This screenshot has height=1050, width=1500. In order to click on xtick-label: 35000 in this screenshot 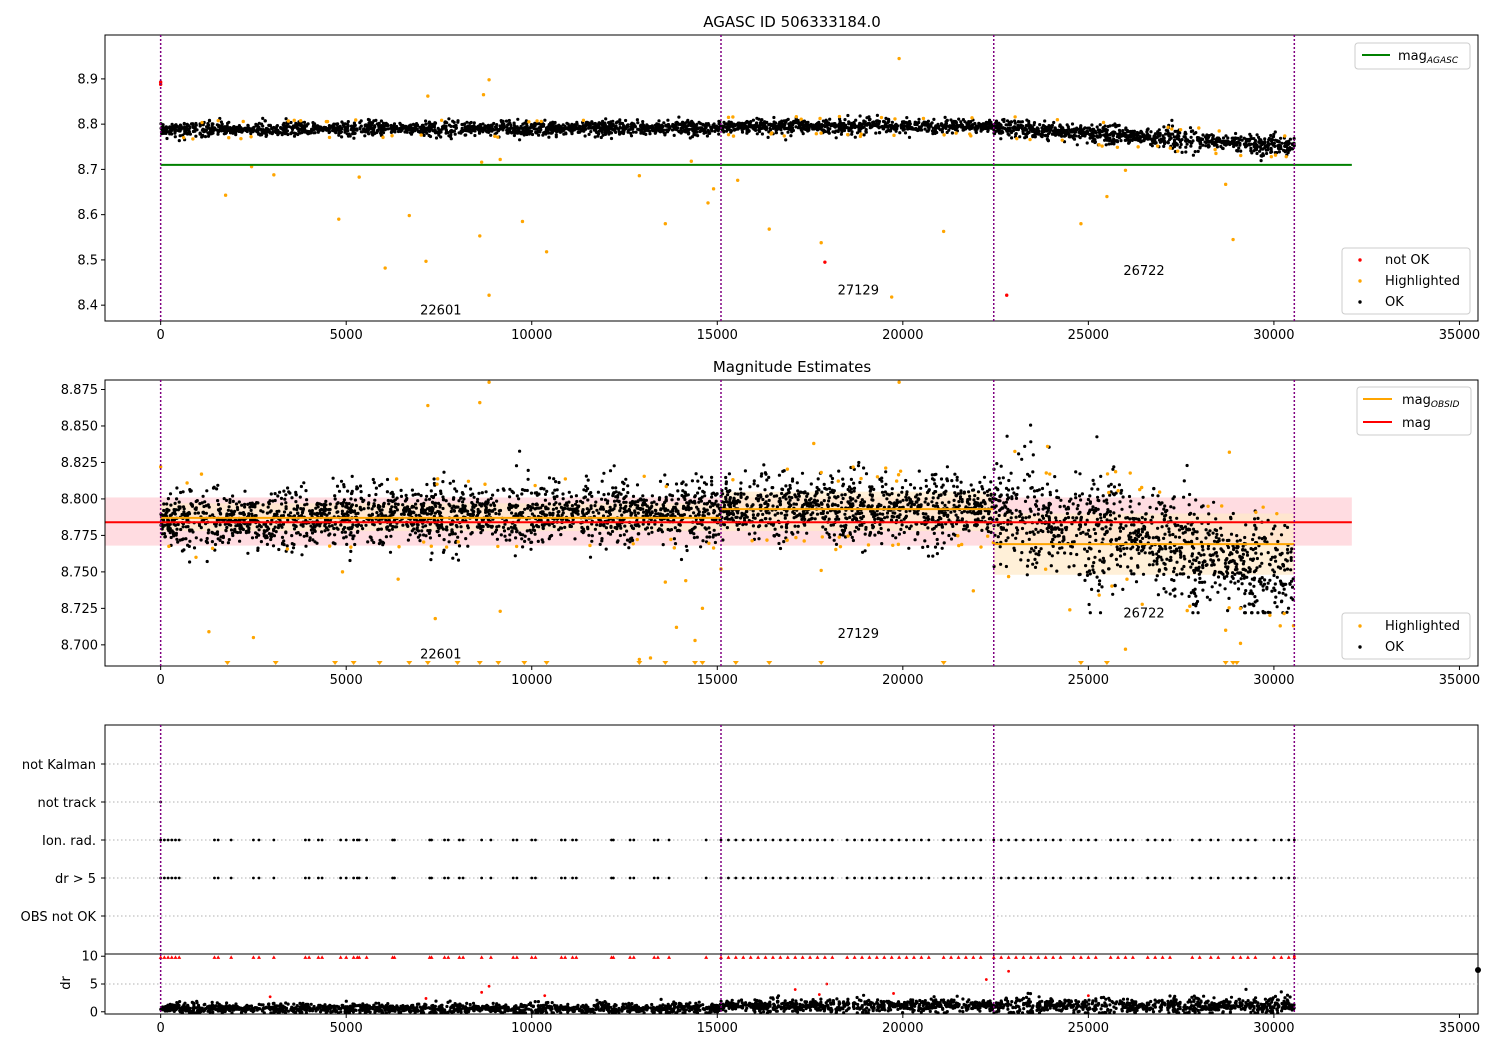, I will do `click(1459, 335)`.